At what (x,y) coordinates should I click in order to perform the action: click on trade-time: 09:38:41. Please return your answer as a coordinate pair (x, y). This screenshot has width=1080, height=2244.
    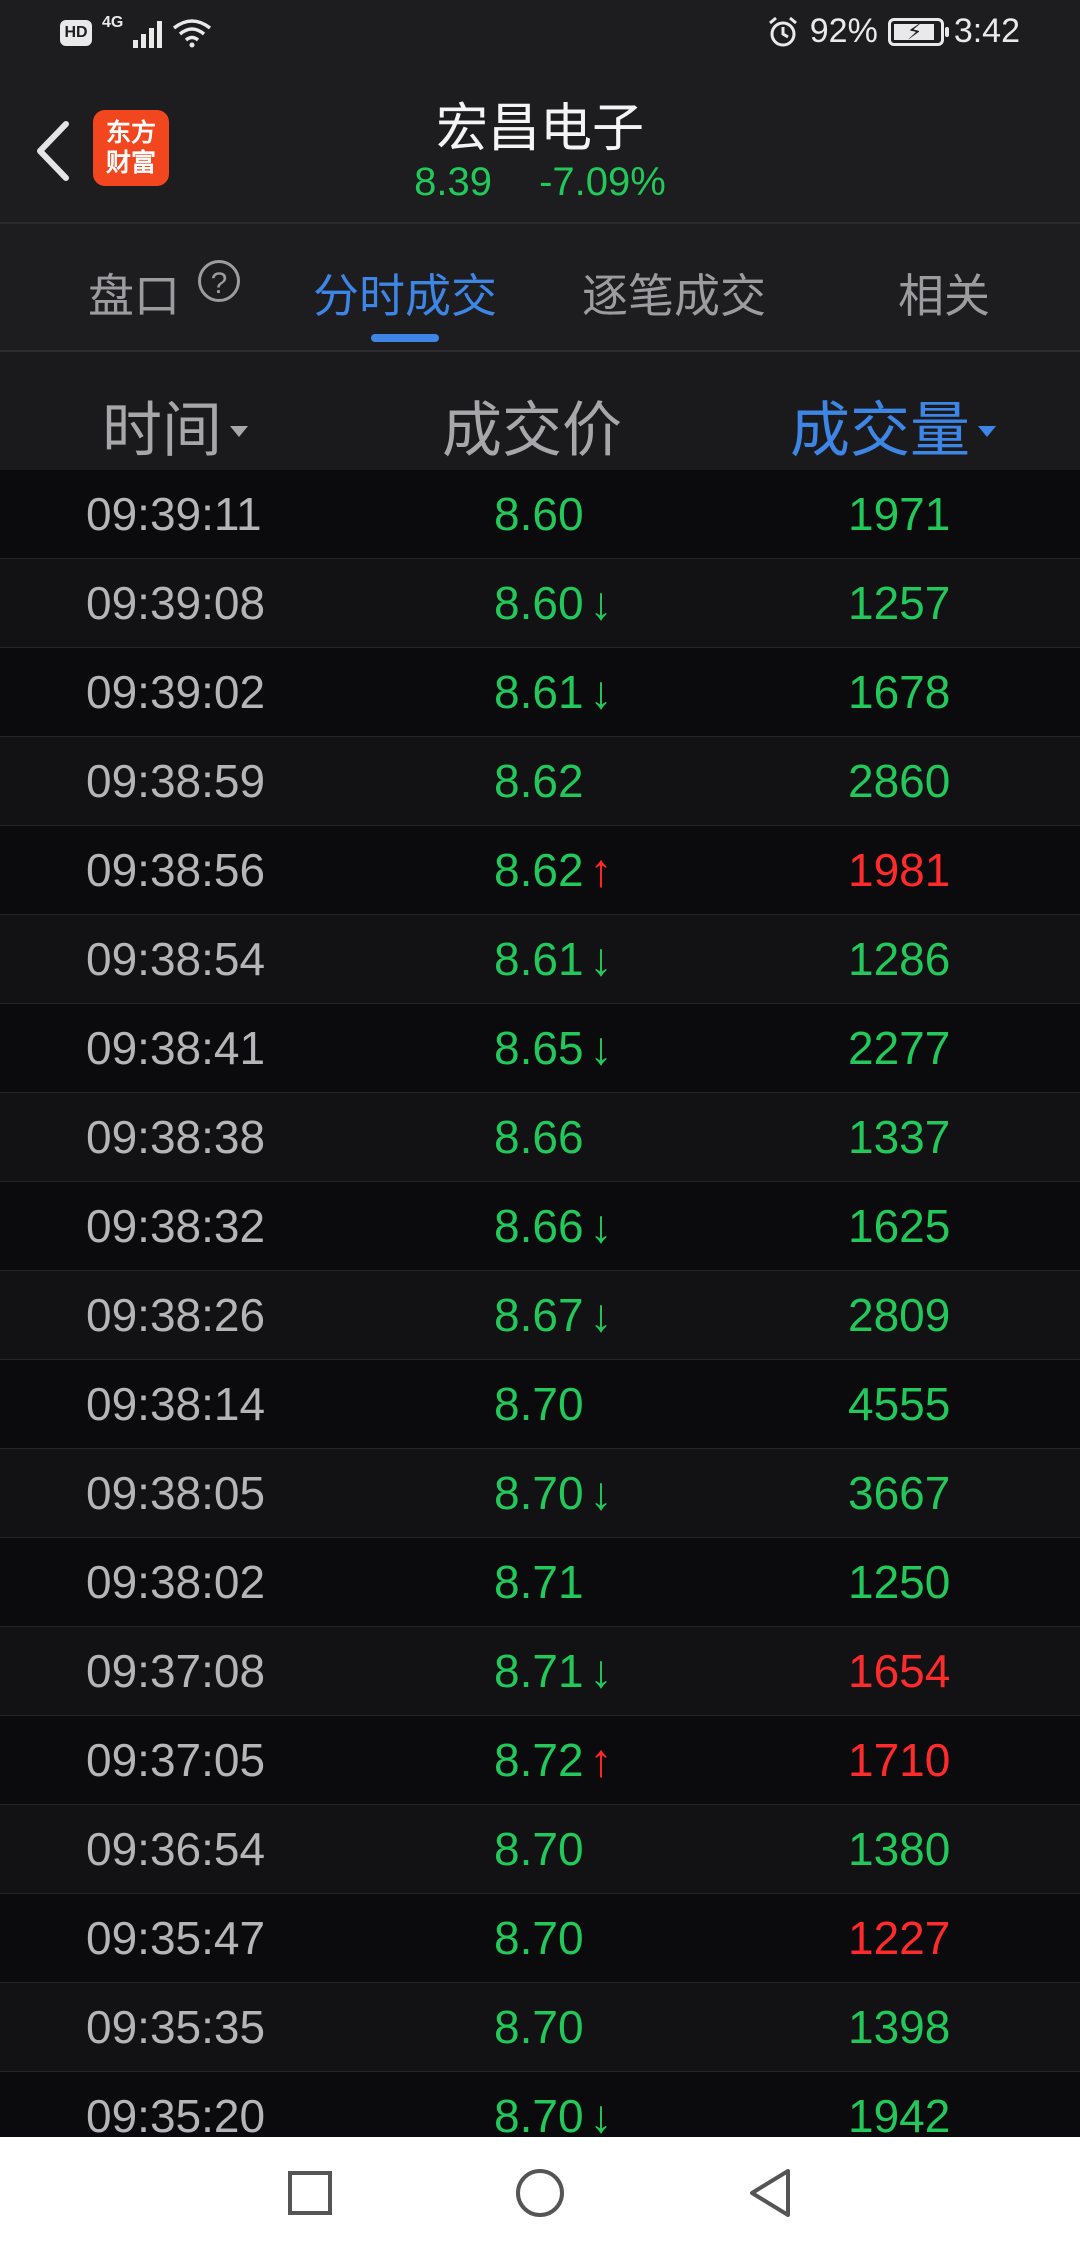
    Looking at the image, I should click on (176, 1048).